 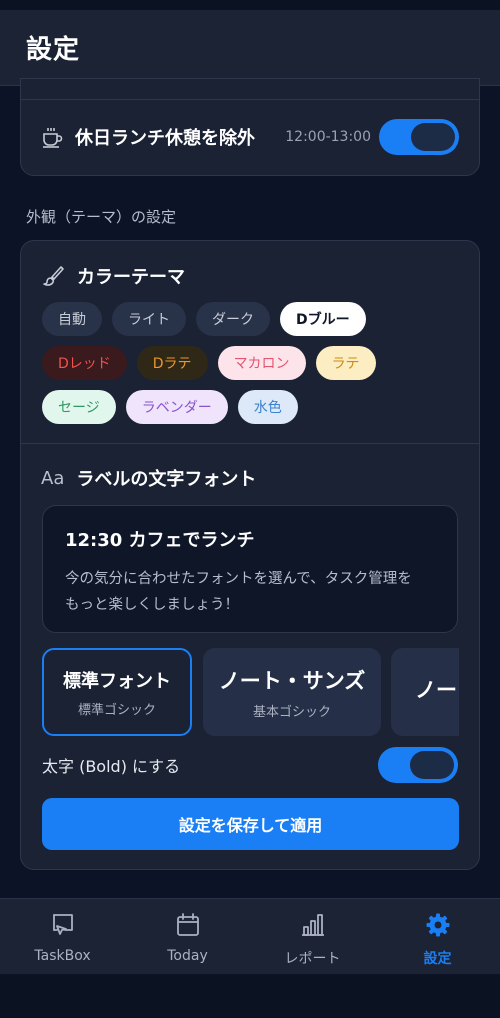 What do you see at coordinates (292, 680) in the screenshot?
I see `font-option-name: ノート・サンズ` at bounding box center [292, 680].